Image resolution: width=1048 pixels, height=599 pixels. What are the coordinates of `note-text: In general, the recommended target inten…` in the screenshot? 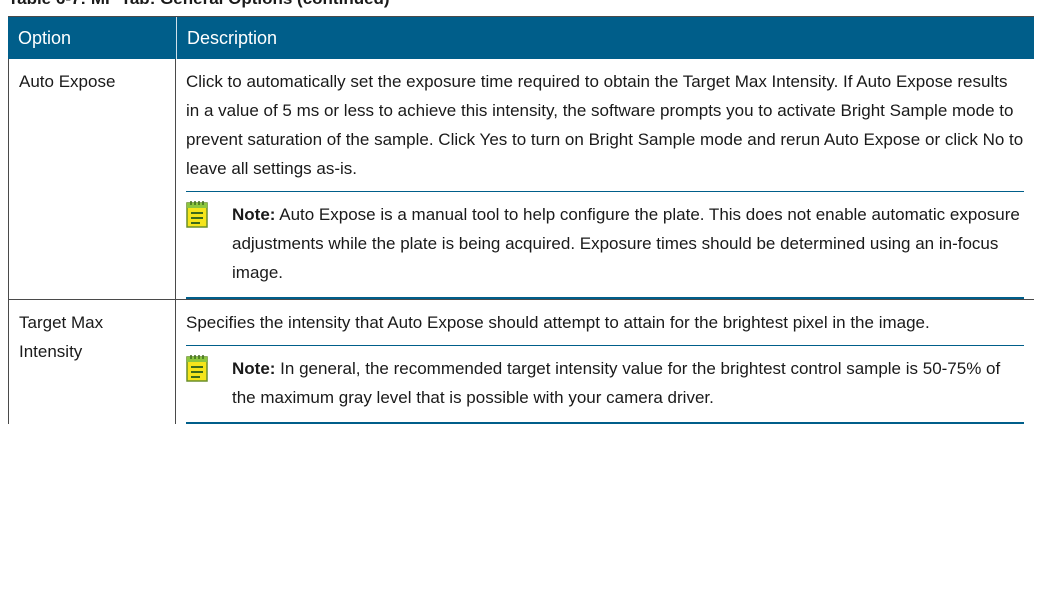 It's located at (616, 383).